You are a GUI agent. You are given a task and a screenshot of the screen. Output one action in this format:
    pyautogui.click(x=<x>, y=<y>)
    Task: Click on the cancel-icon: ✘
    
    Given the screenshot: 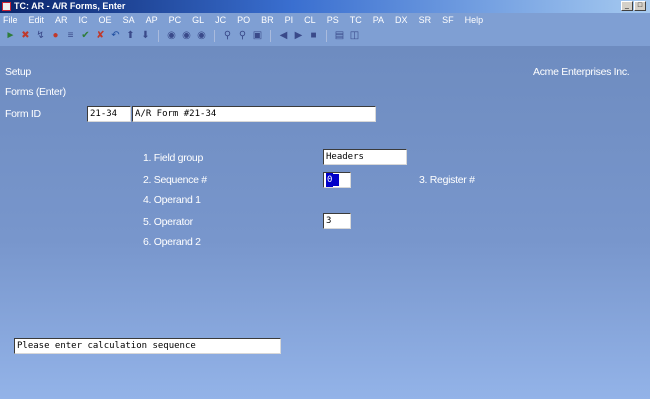 What is the action you would take?
    pyautogui.click(x=100, y=35)
    